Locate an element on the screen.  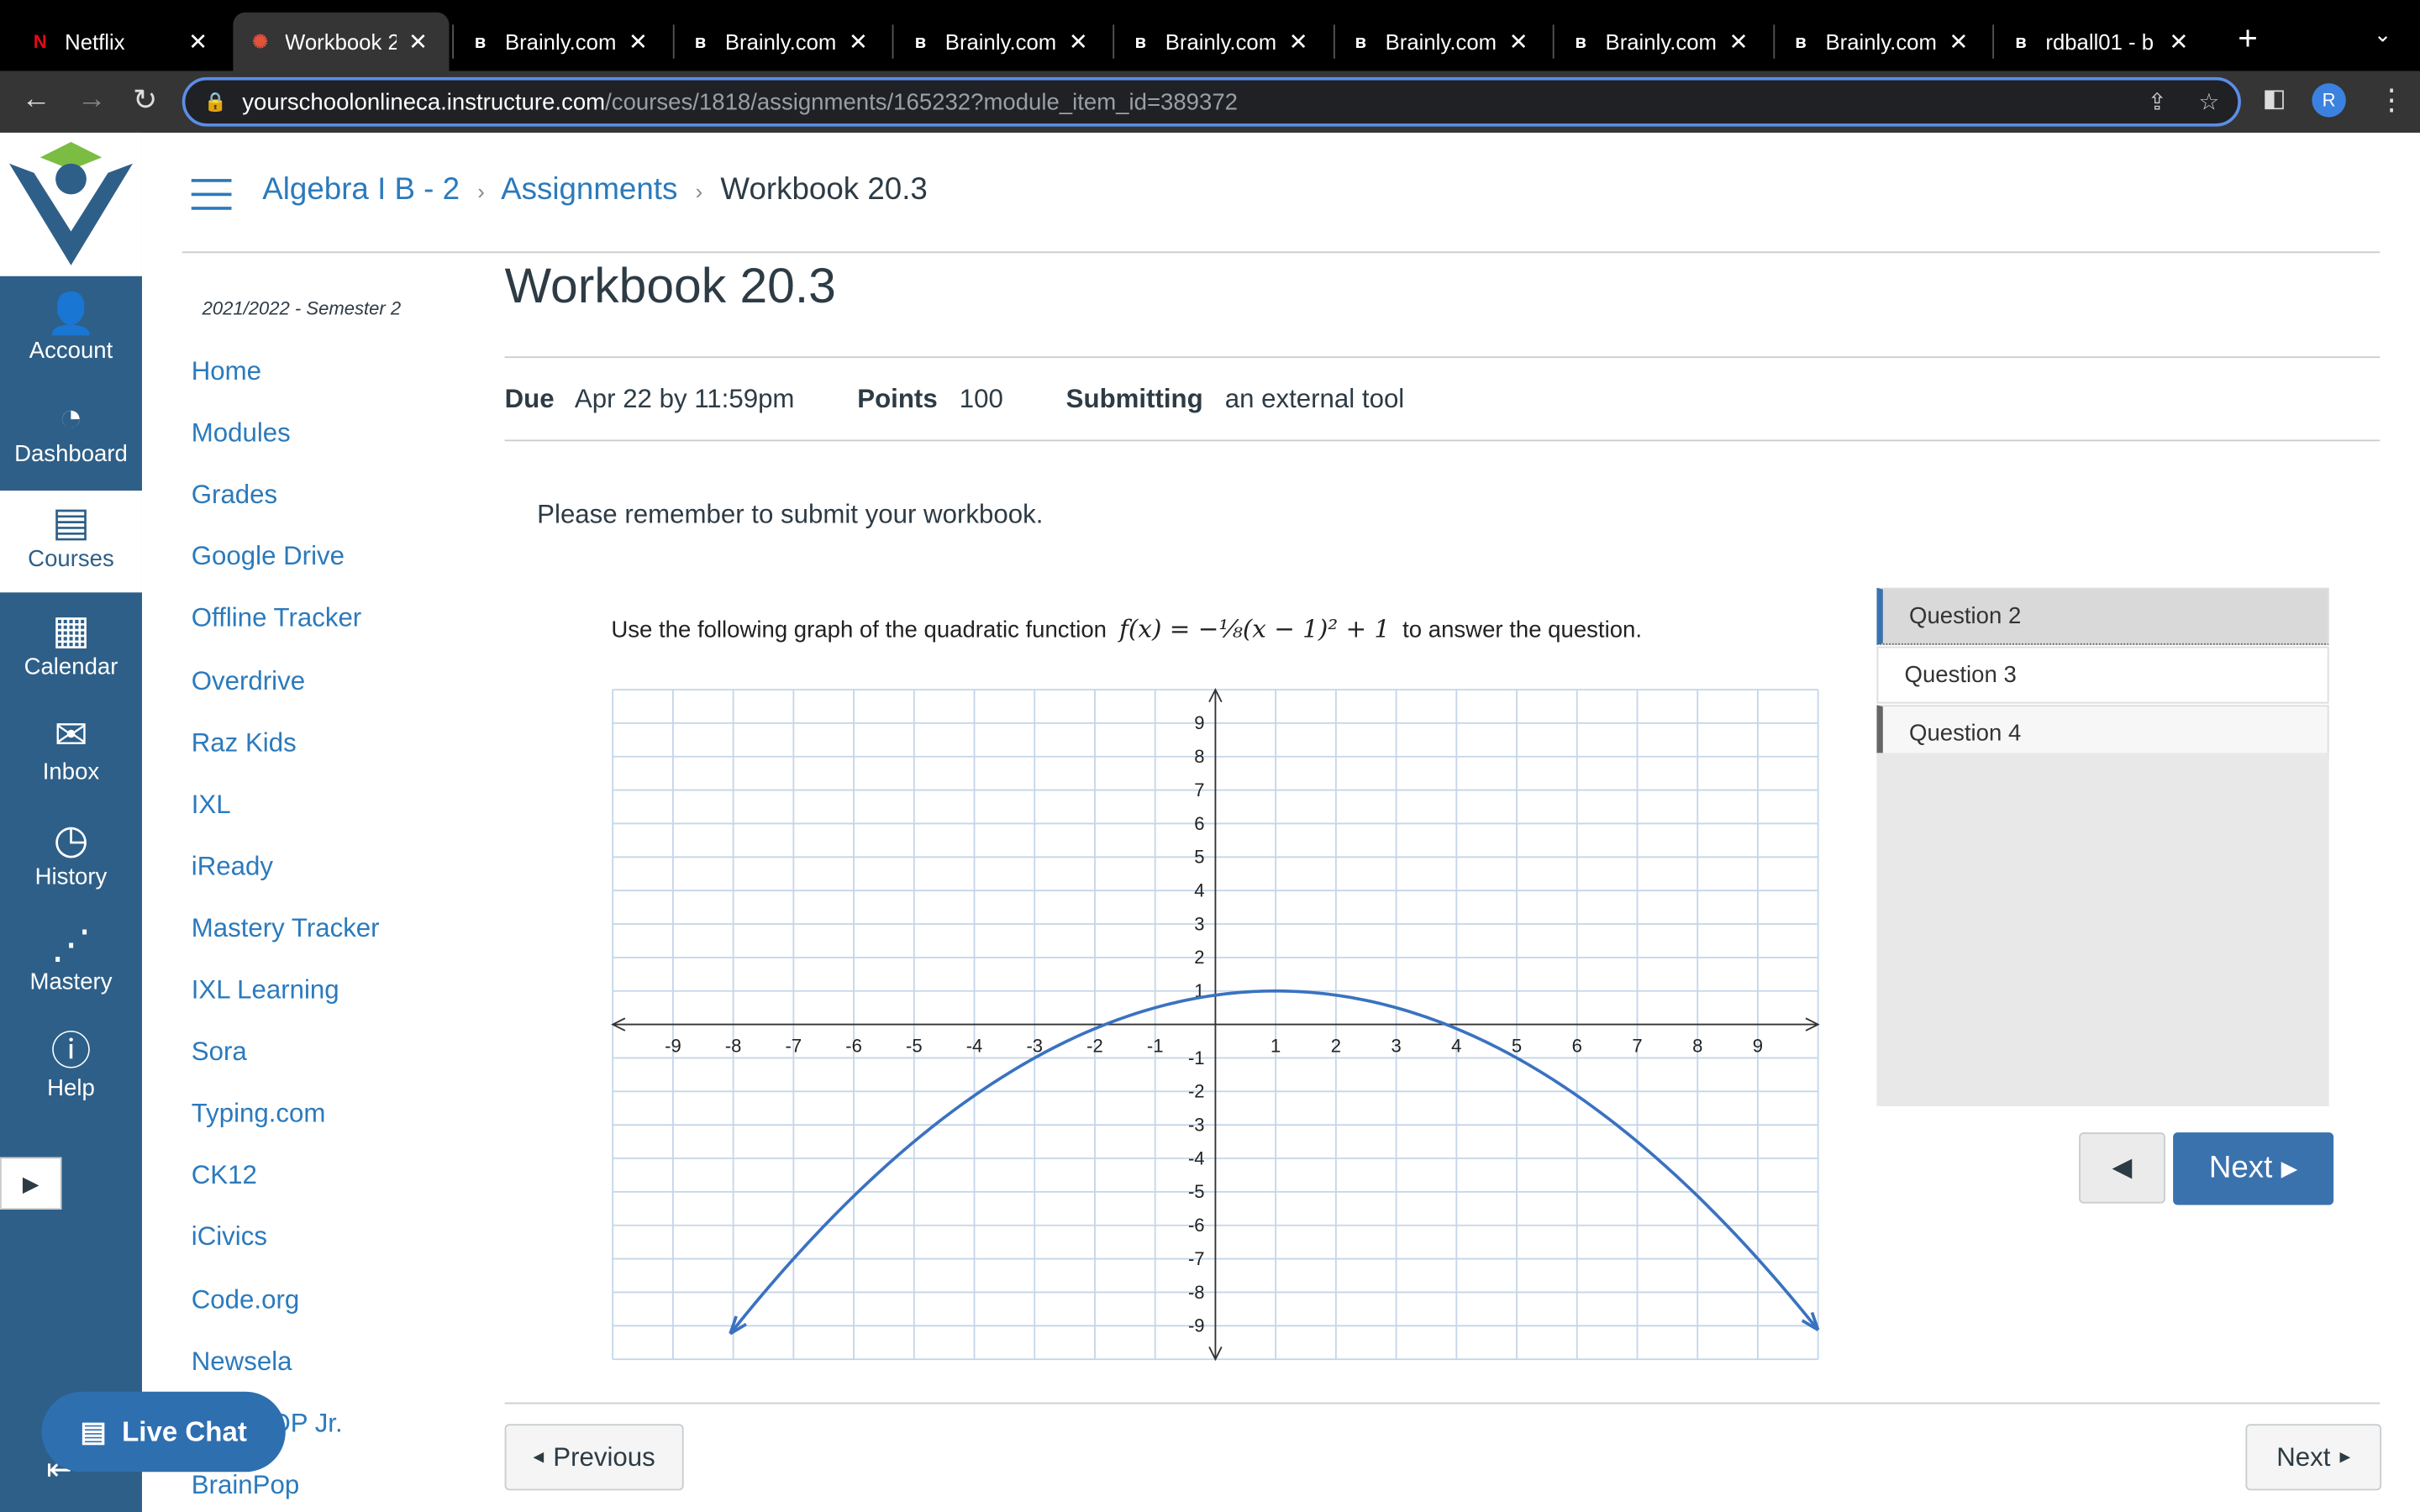
global-nav-courses: ▤ Courses is located at coordinates (71, 542).